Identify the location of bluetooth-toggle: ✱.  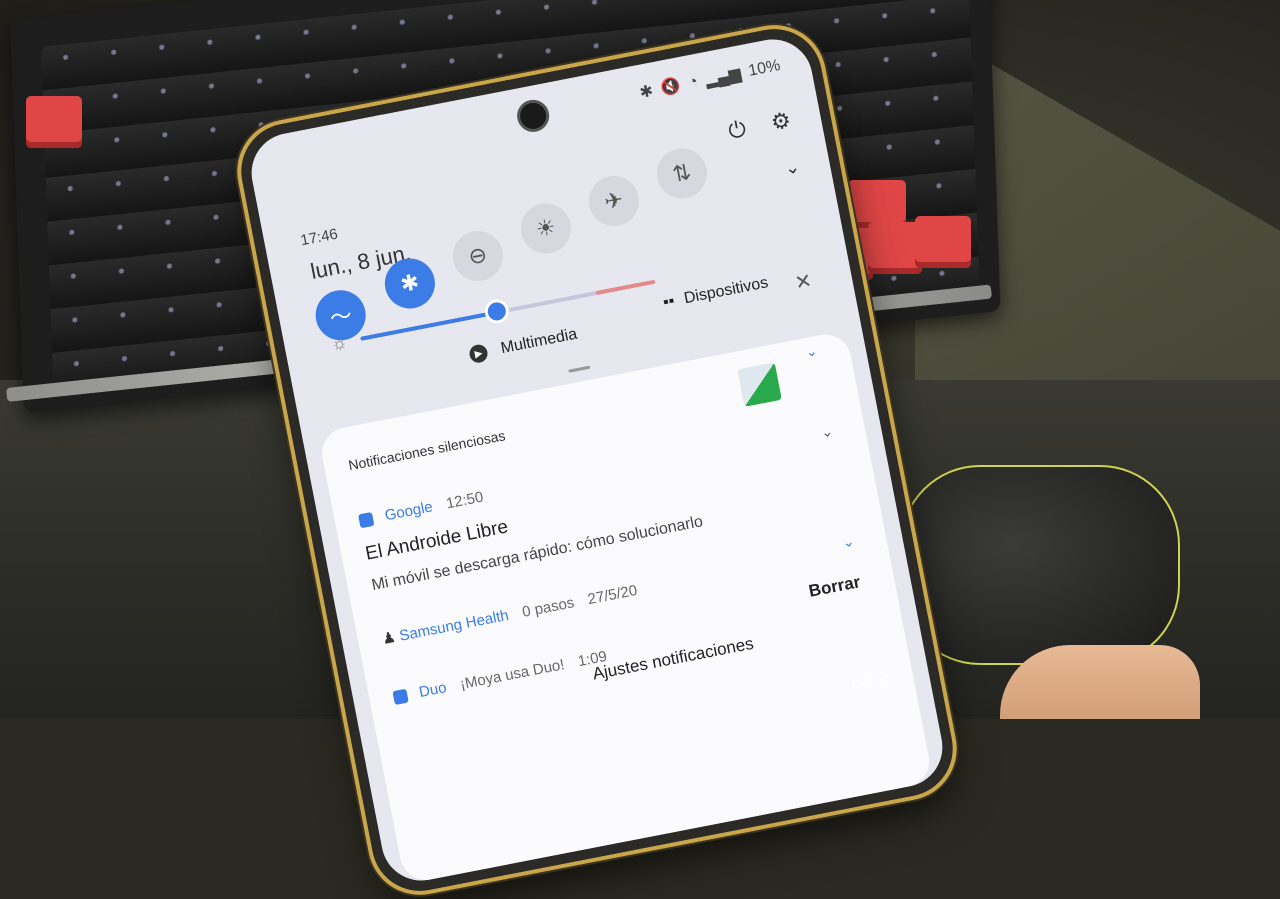
(410, 283).